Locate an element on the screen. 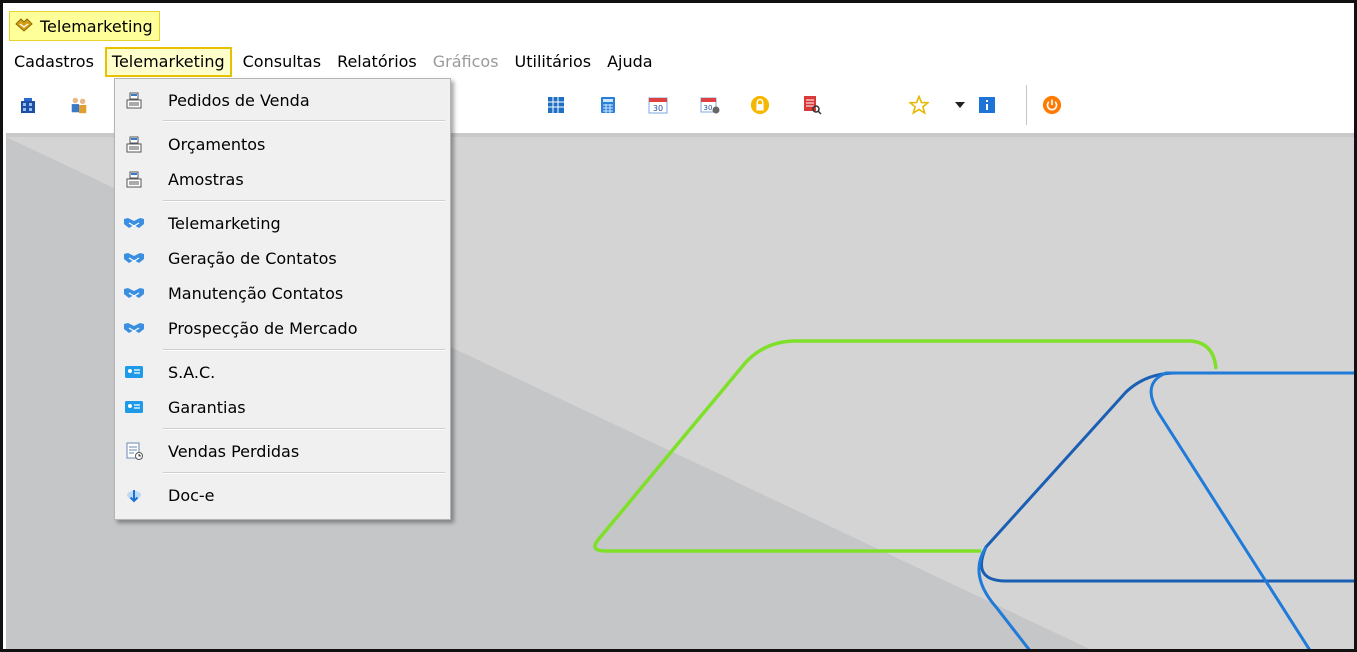 The image size is (1357, 652). cloud-download-icon is located at coordinates (134, 495).